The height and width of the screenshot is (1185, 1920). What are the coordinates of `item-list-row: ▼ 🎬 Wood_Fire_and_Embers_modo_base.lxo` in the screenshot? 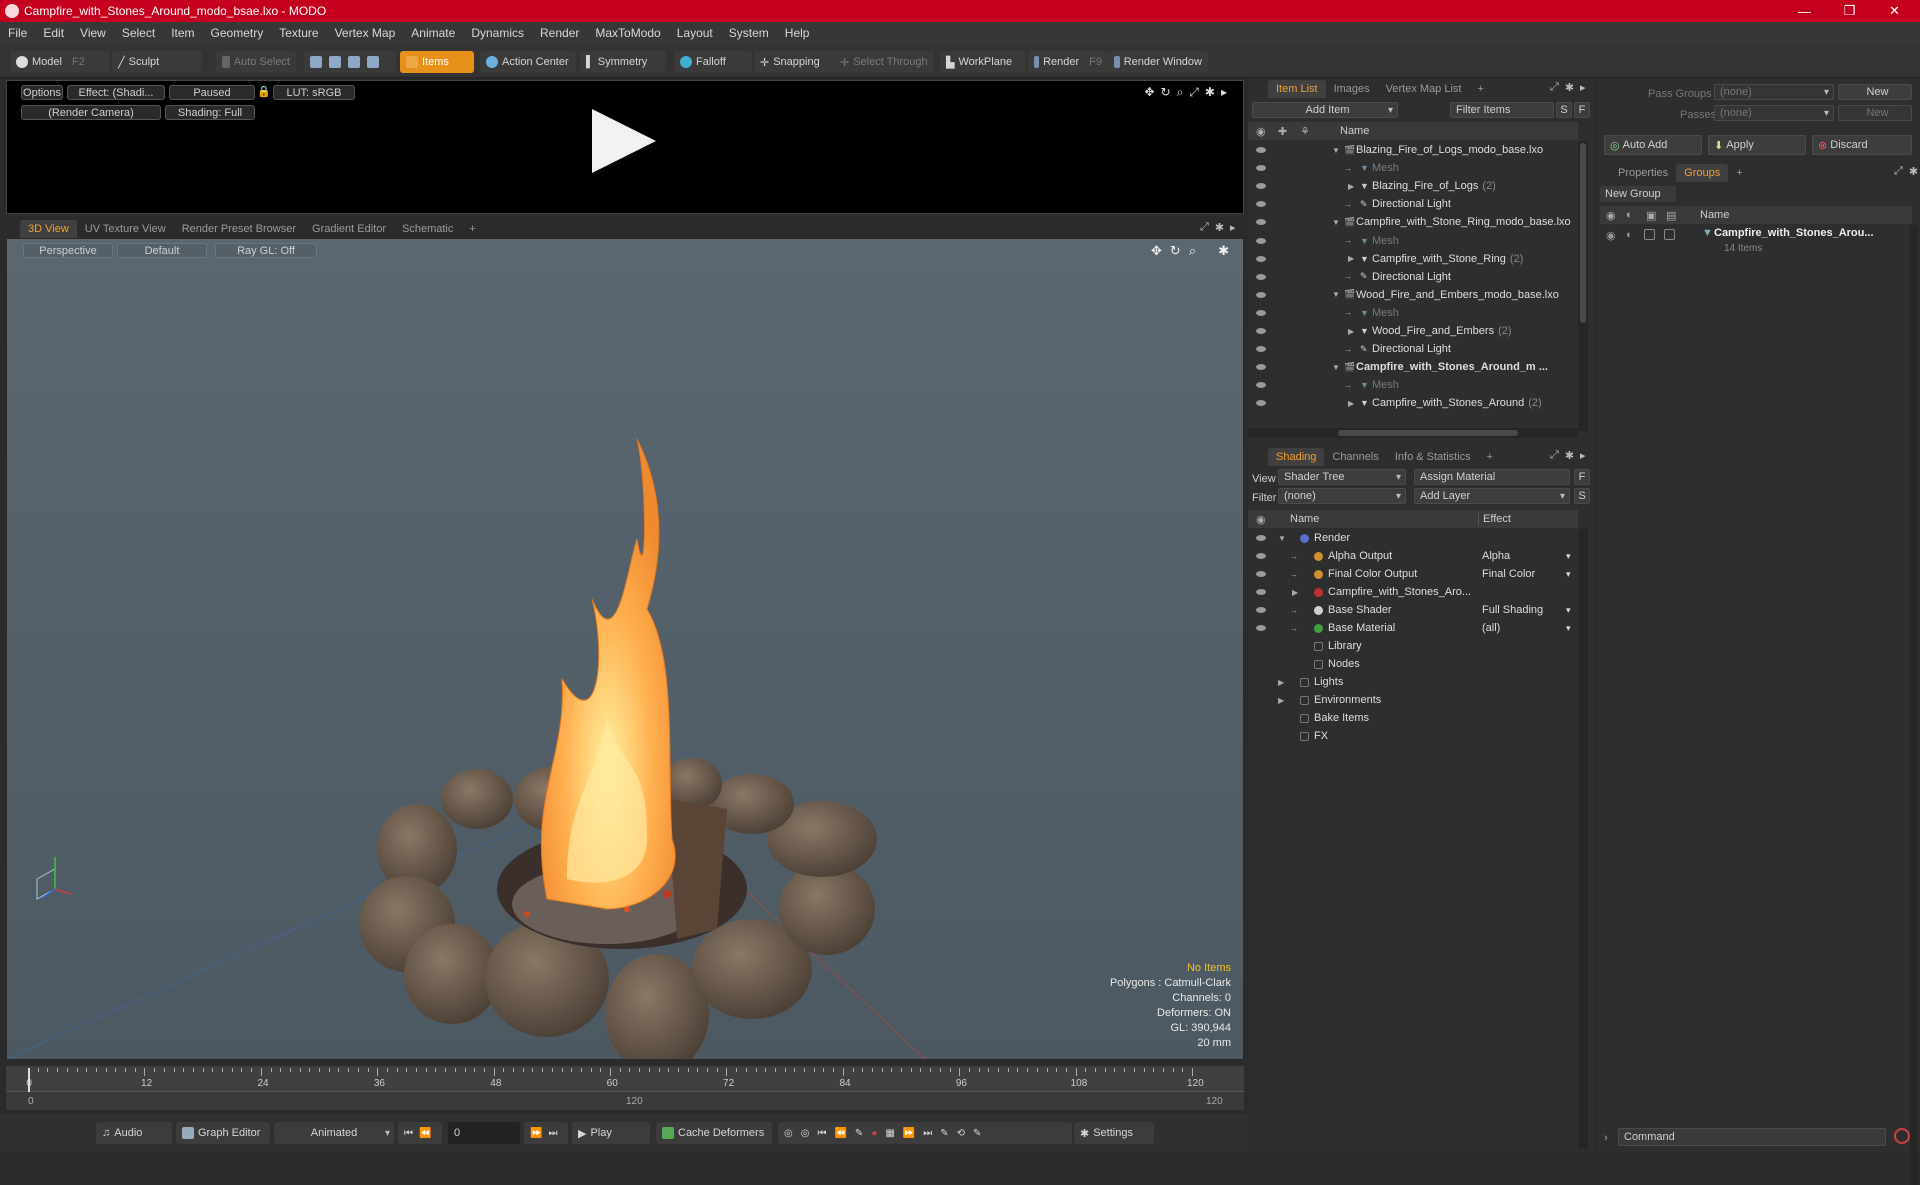 It's located at (1417, 295).